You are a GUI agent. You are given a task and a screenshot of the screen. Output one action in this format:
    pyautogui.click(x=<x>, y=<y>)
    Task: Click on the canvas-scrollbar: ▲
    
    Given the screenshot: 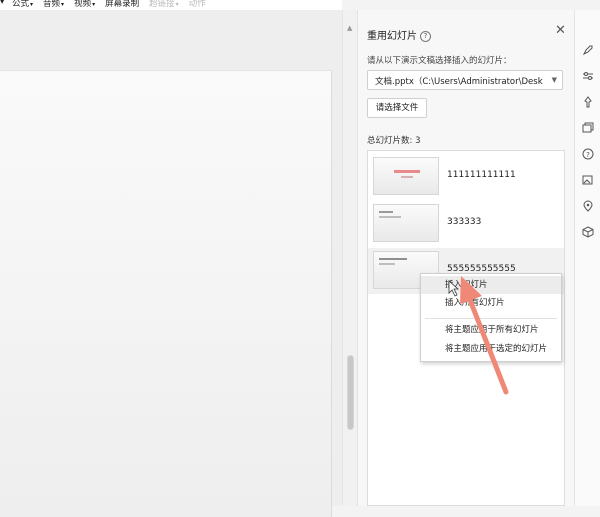 What is the action you would take?
    pyautogui.click(x=350, y=258)
    